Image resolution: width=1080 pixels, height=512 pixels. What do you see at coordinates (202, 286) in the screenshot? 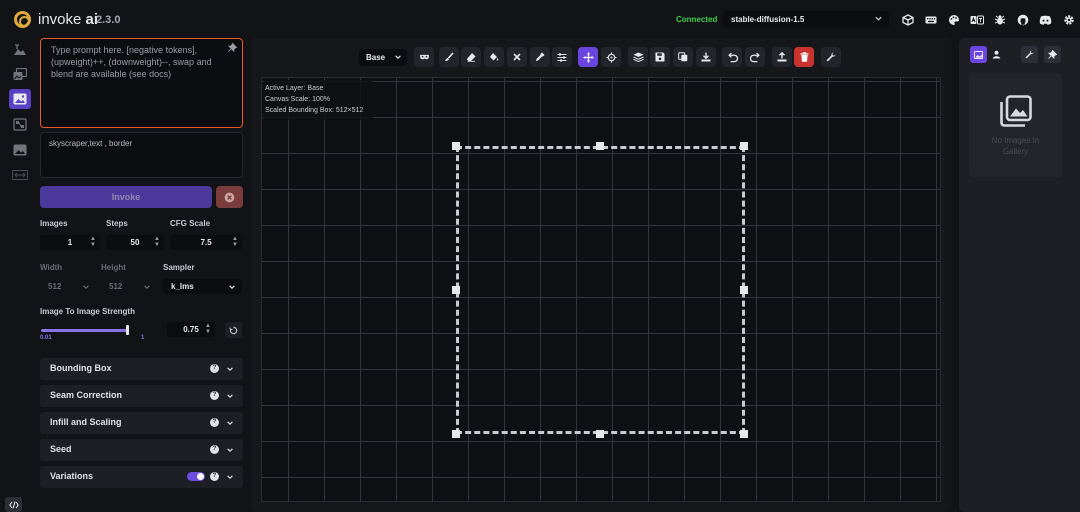
I see `sampler-select: k_lms` at bounding box center [202, 286].